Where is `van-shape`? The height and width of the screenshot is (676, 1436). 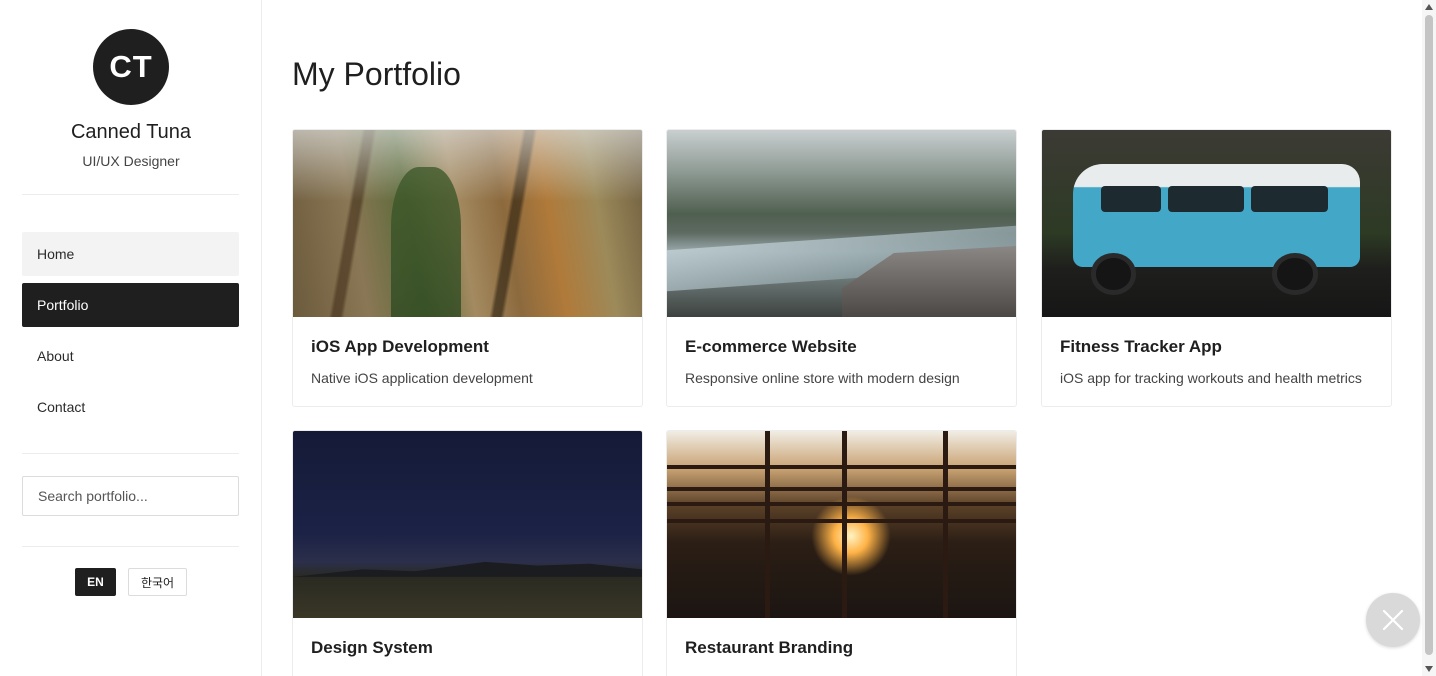 van-shape is located at coordinates (1216, 215).